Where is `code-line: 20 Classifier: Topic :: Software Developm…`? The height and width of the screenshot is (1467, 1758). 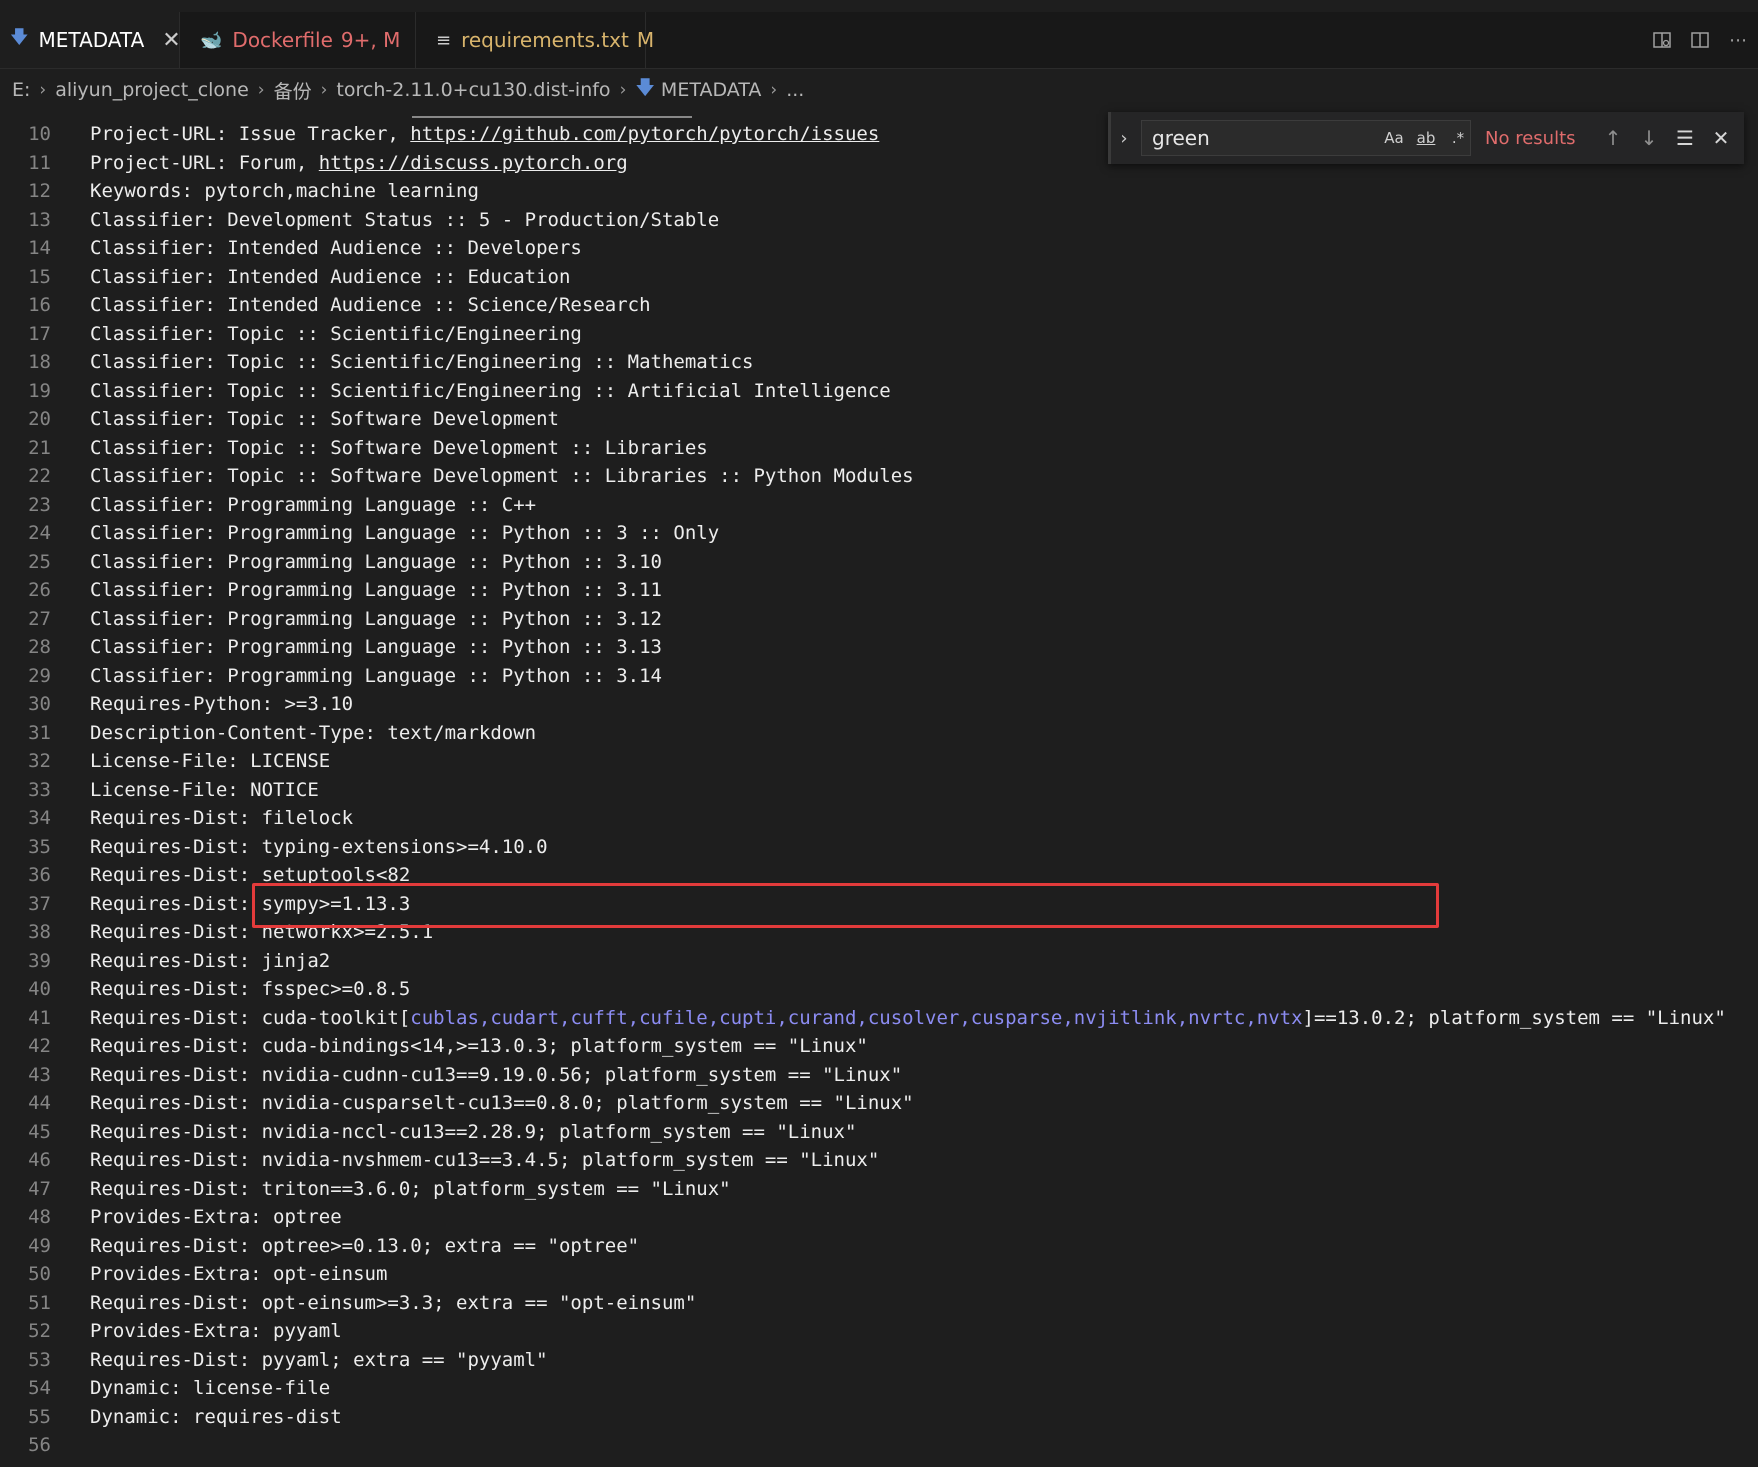
code-line: 20 Classifier: Topic :: Software Developm… is located at coordinates (879, 419).